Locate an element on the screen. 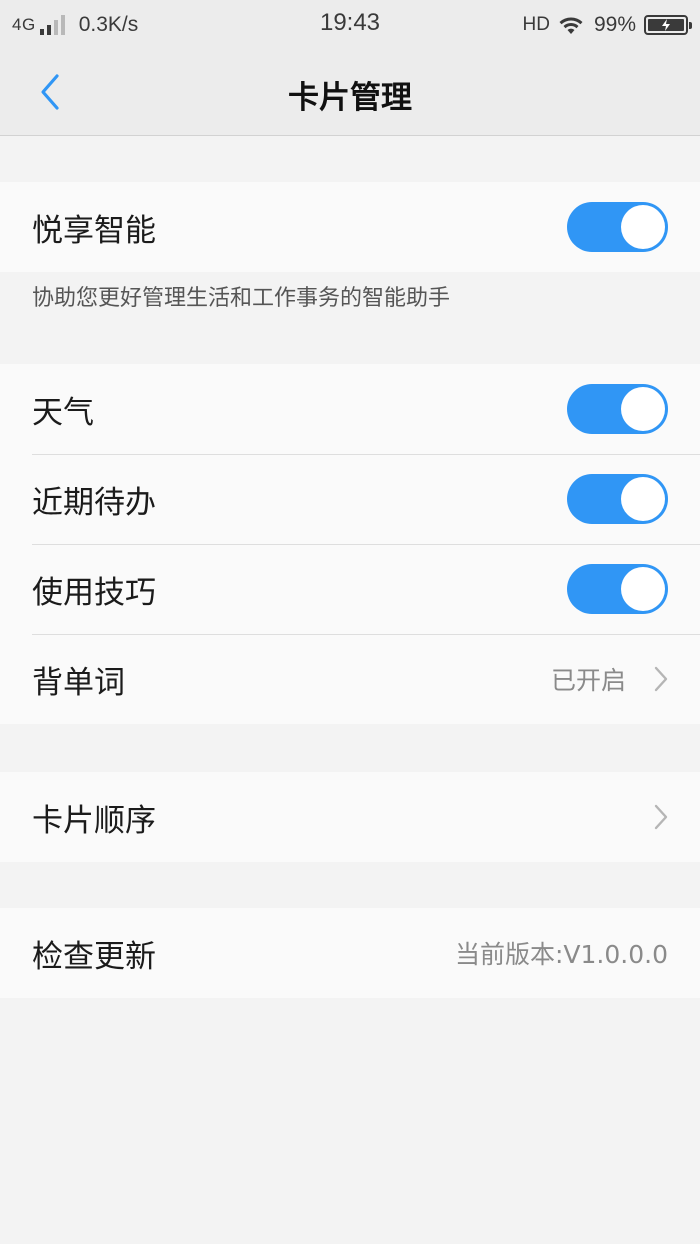 The height and width of the screenshot is (1244, 700). vocabulary-status: 已开启 is located at coordinates (588, 680).